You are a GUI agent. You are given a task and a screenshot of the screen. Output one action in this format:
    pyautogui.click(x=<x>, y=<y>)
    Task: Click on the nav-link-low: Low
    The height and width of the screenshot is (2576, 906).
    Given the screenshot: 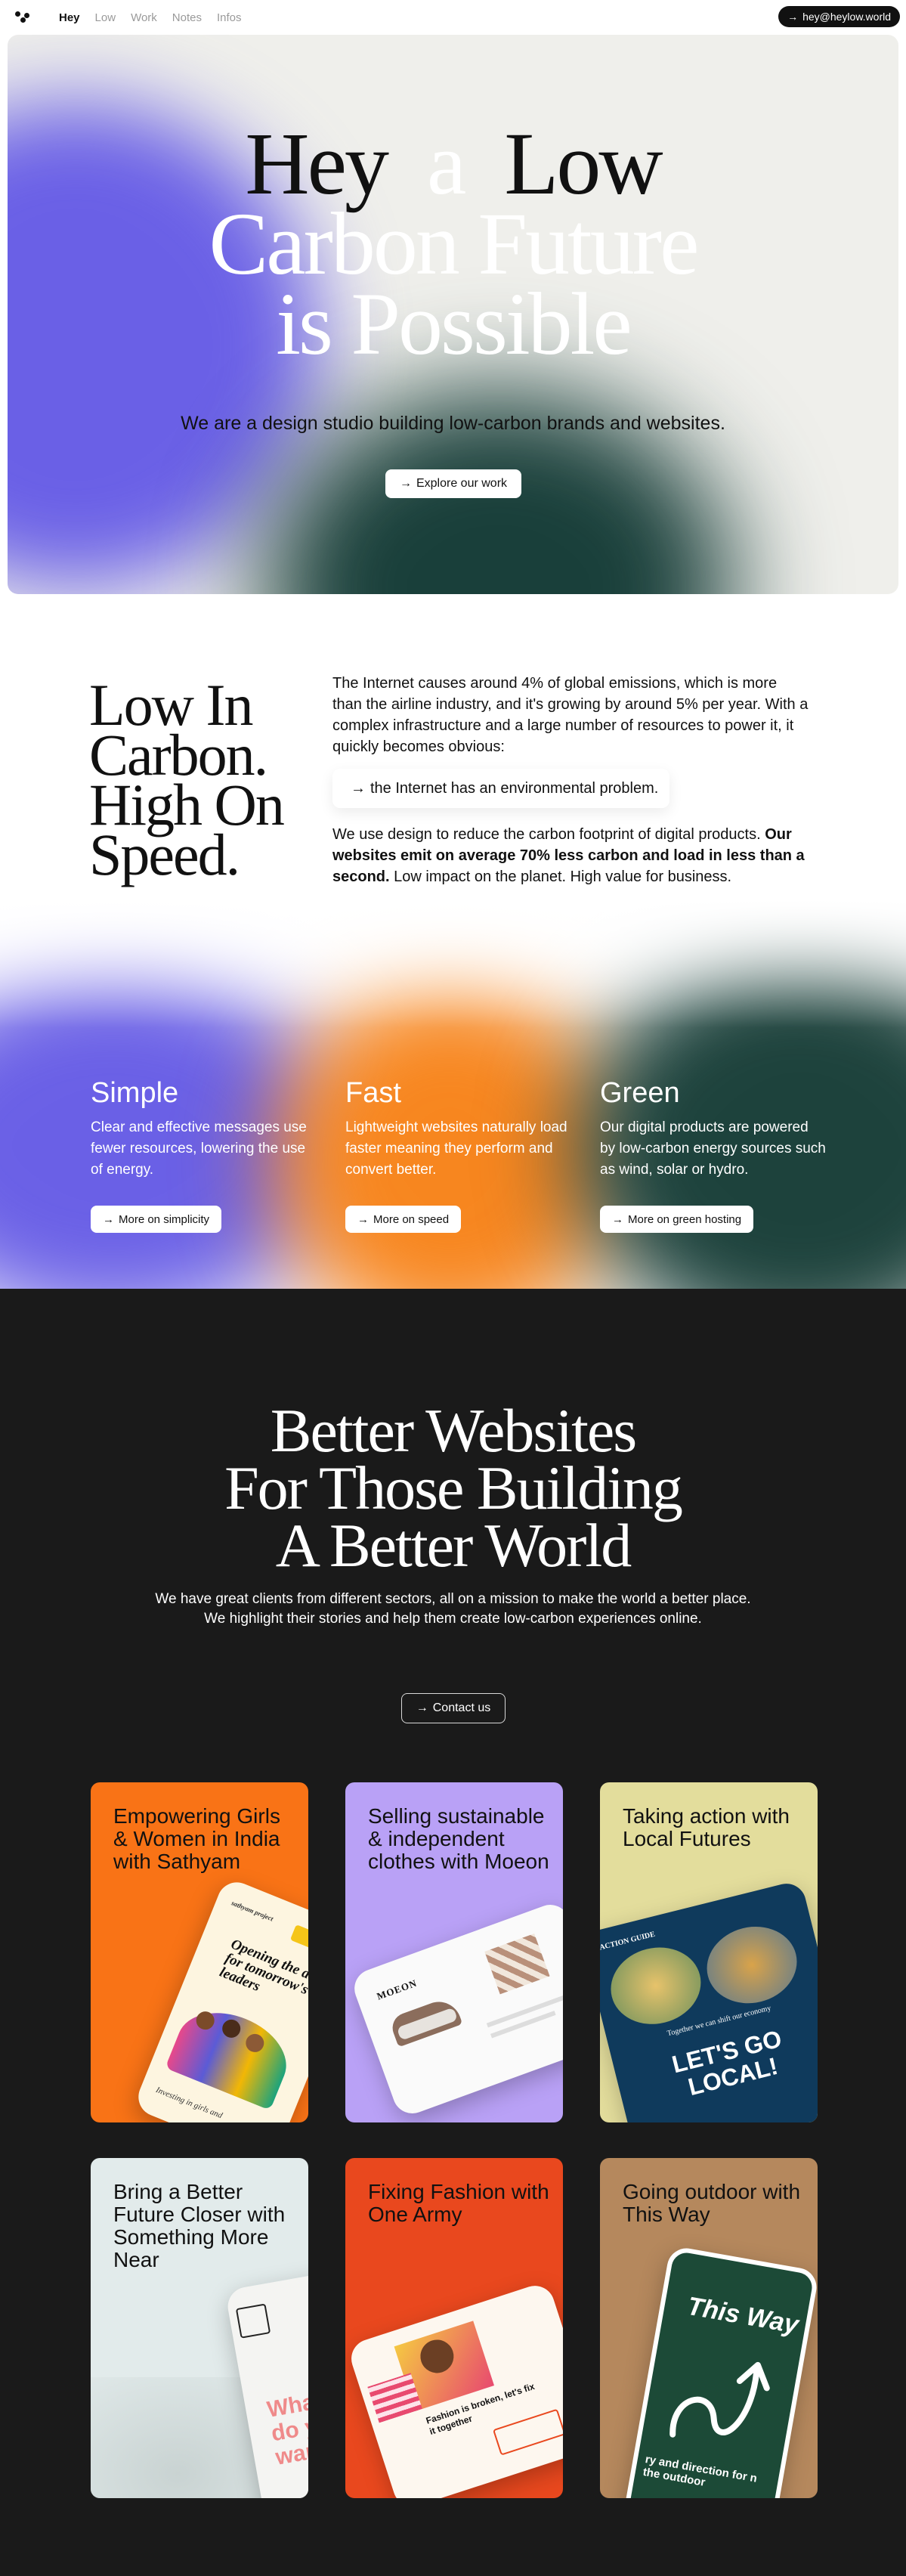 What is the action you would take?
    pyautogui.click(x=105, y=17)
    